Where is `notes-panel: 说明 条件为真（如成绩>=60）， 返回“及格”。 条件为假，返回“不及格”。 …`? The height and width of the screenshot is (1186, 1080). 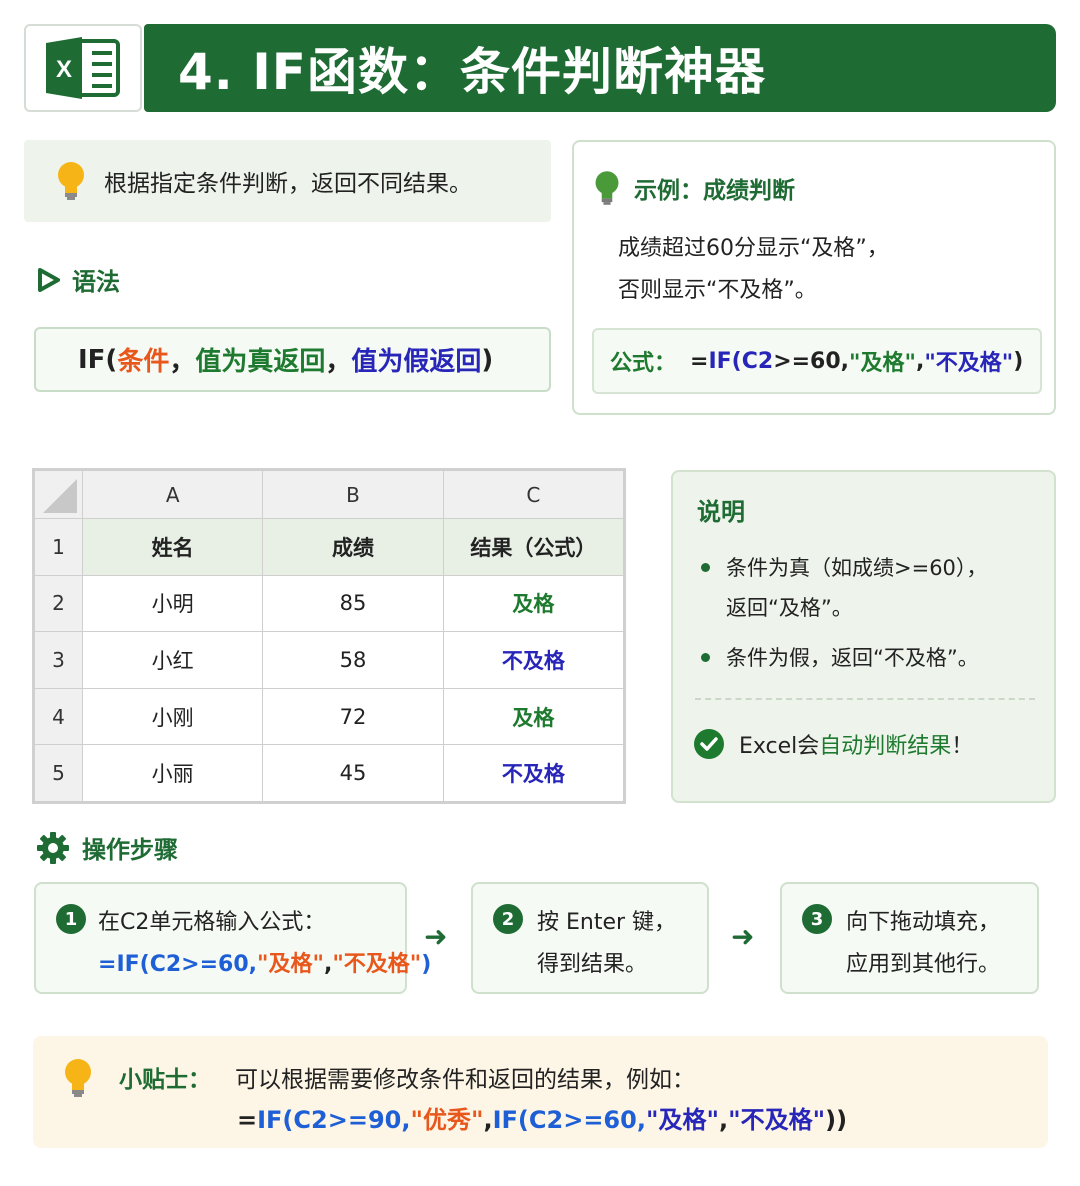
notes-panel: 说明 条件为真（如成绩>=60）， 返回“及格”。 条件为假，返回“不及格”。 … is located at coordinates (863, 636).